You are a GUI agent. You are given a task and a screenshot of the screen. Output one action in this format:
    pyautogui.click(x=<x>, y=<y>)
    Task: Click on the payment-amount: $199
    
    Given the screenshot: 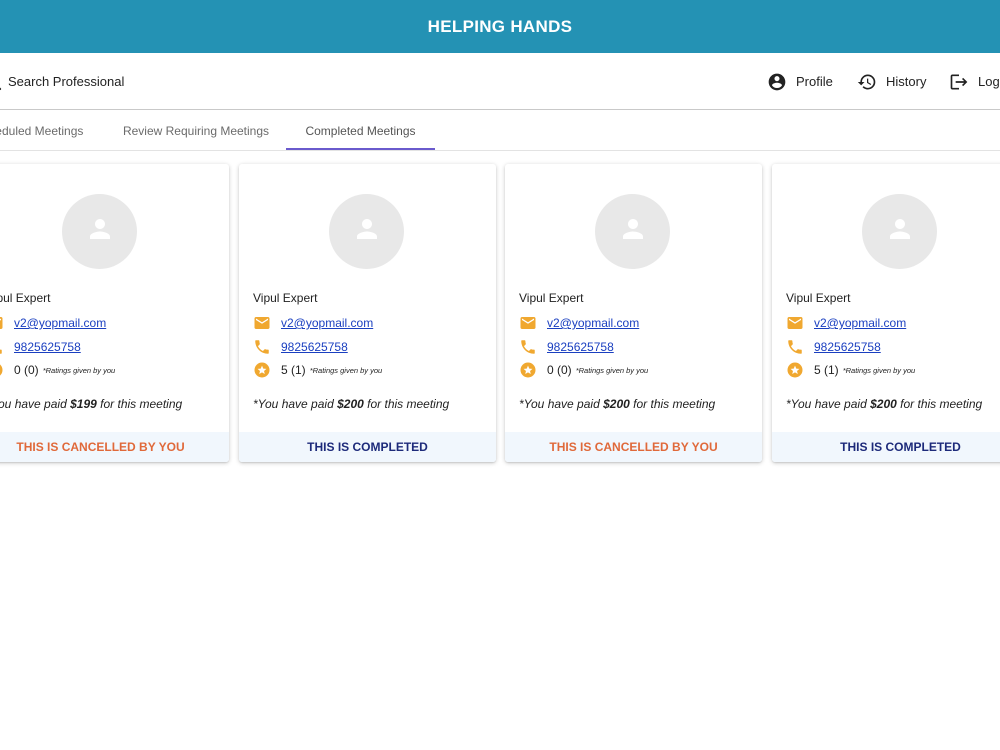 What is the action you would take?
    pyautogui.click(x=83, y=404)
    